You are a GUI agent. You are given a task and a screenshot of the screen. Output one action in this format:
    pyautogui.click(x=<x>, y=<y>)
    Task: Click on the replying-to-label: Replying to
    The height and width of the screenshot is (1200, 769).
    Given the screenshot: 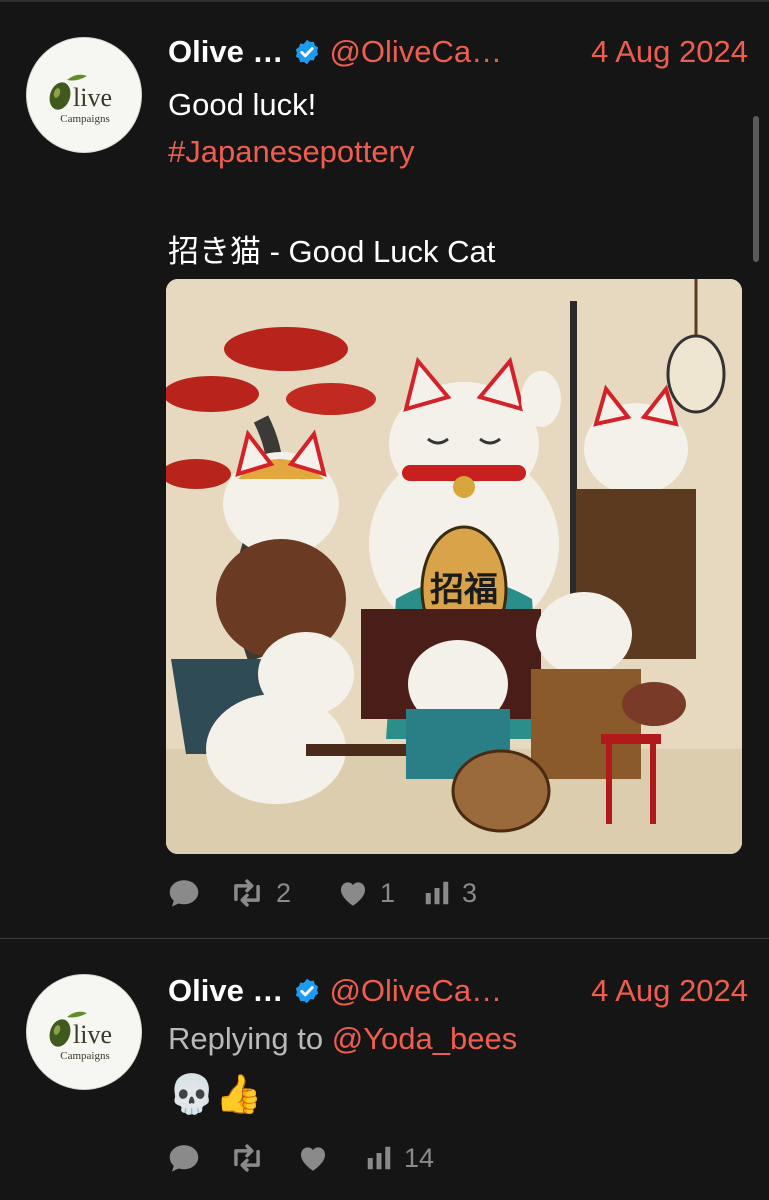 What is the action you would take?
    pyautogui.click(x=246, y=1038)
    